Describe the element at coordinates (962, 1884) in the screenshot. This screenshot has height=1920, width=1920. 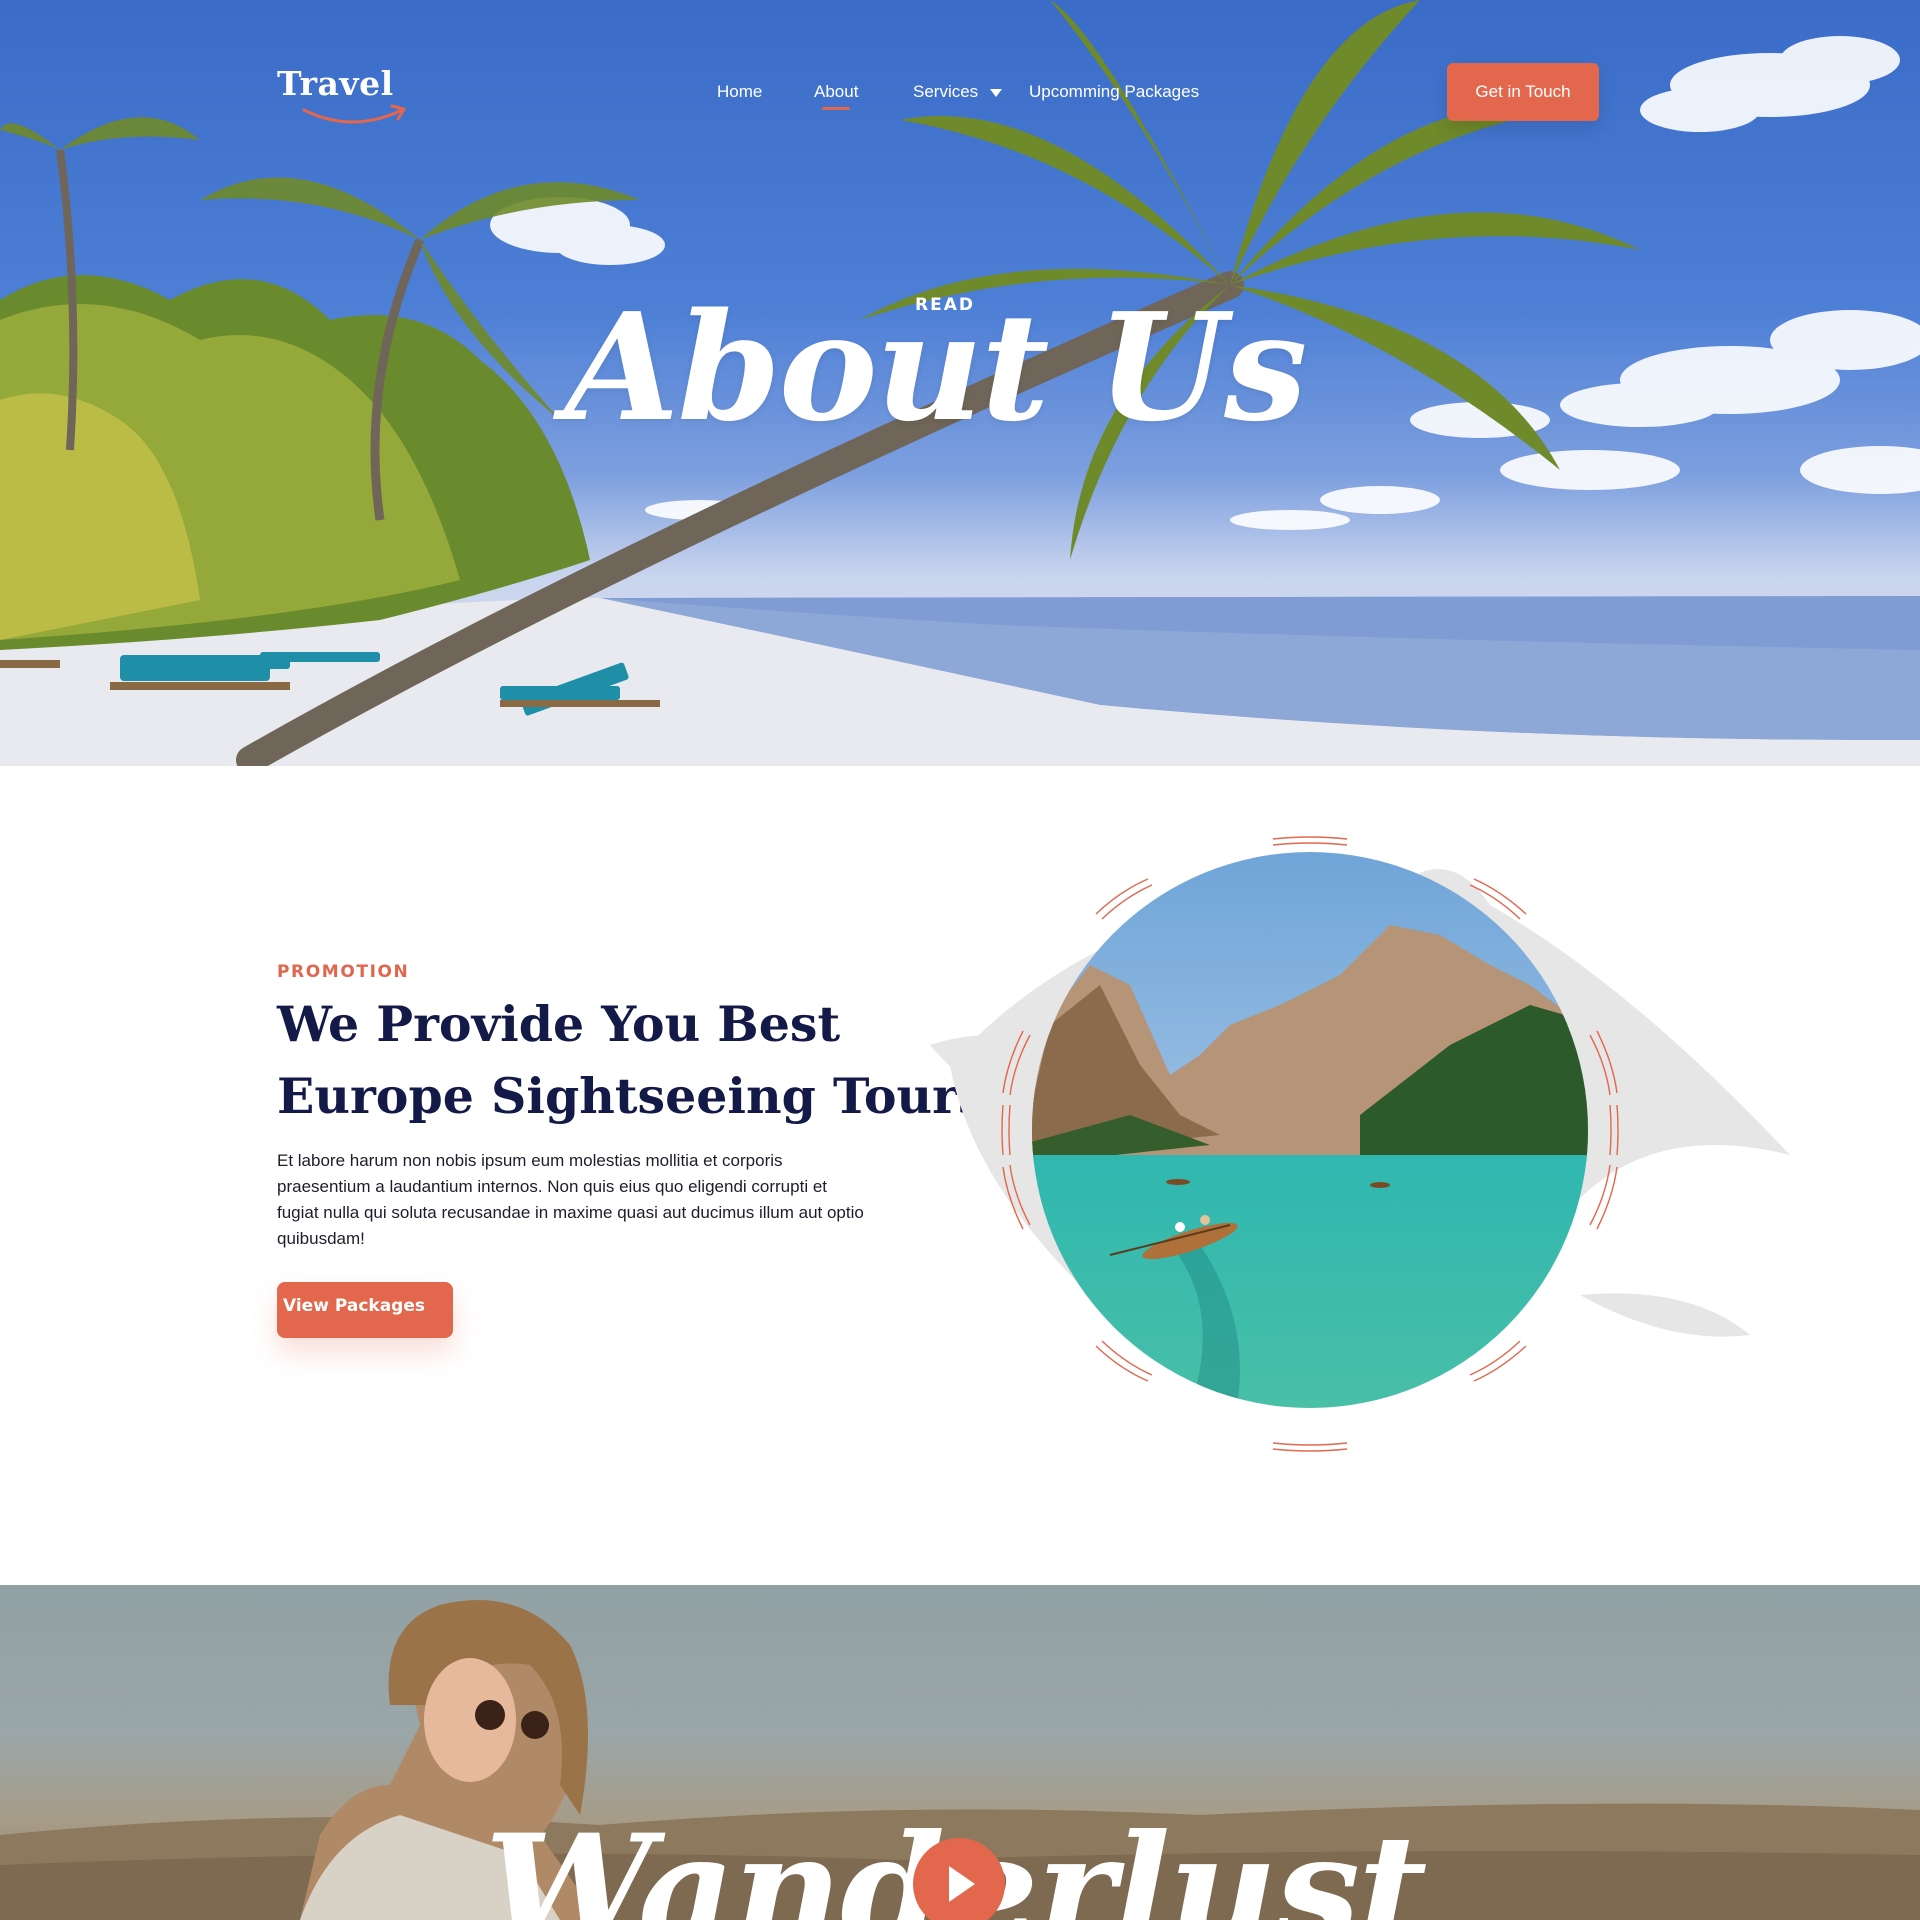
I see `play-icon` at that location.